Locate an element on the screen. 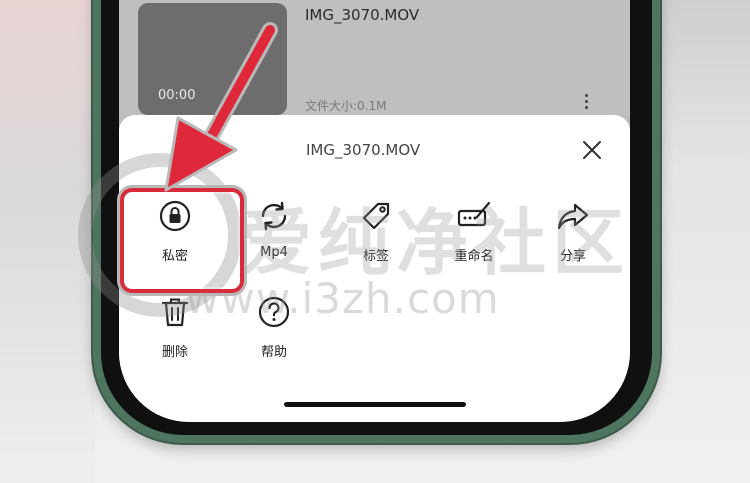  action-share: 分享 is located at coordinates (573, 239).